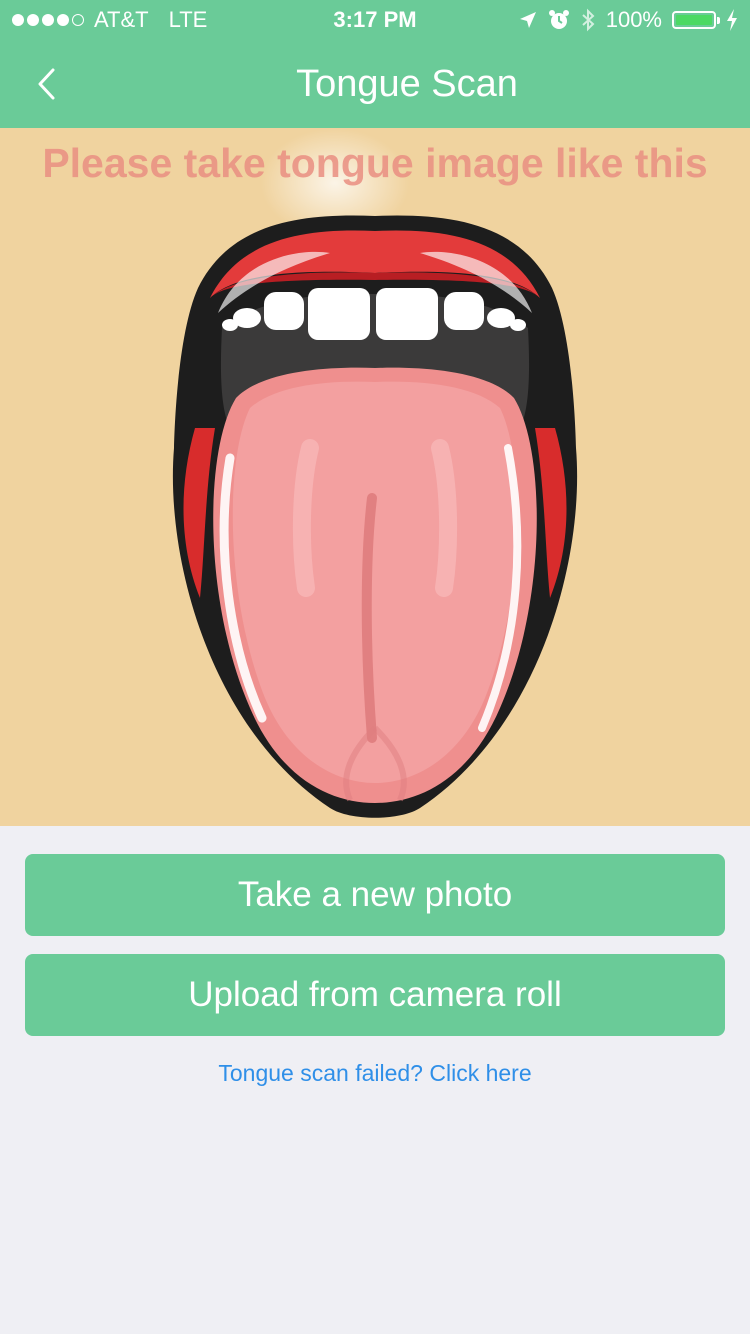 The height and width of the screenshot is (1334, 750). Describe the element at coordinates (633, 19) in the screenshot. I see `battery-percent: 100%` at that location.